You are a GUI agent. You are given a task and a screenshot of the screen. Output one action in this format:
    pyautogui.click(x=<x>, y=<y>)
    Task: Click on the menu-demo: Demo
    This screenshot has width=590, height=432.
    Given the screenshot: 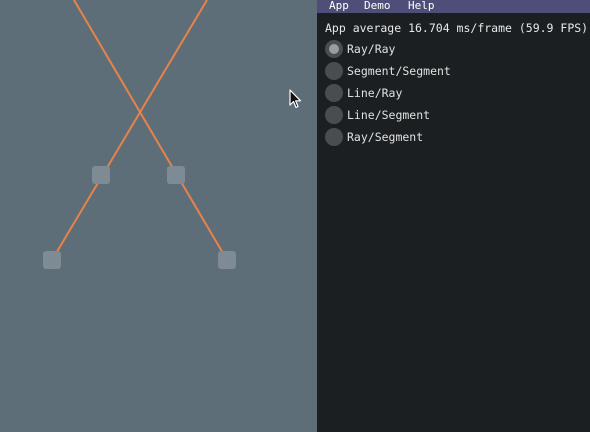 What is the action you would take?
    pyautogui.click(x=377, y=6)
    